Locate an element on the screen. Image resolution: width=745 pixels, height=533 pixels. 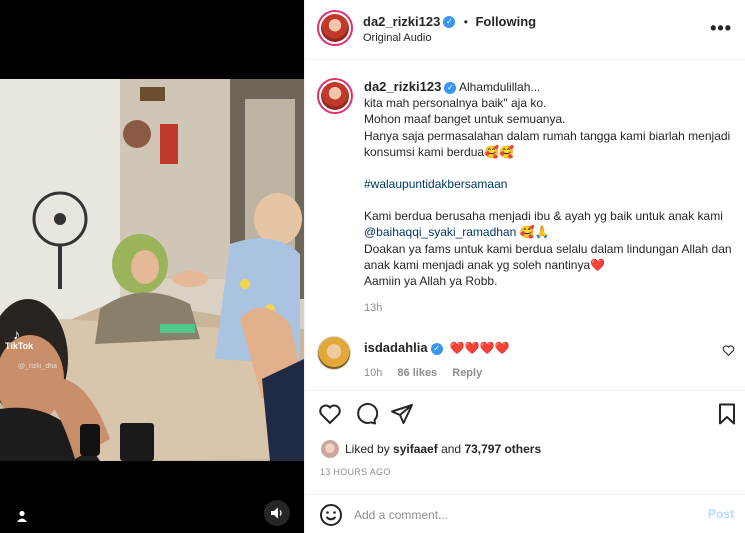
post-timestamp: 13 HOURS AGO is located at coordinates (355, 472).